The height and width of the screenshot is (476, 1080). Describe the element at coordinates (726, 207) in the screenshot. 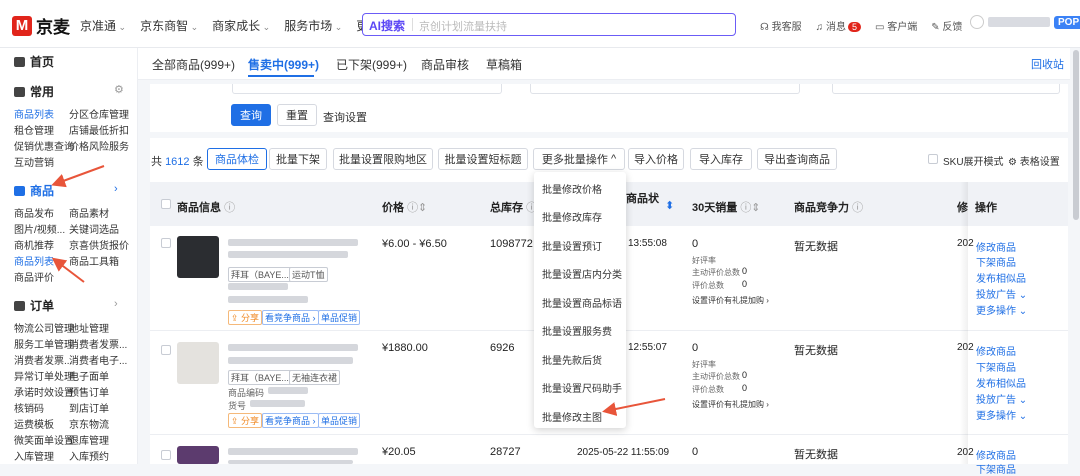

I see `column-header-sales: 30天销量 ⓘ⇕` at that location.